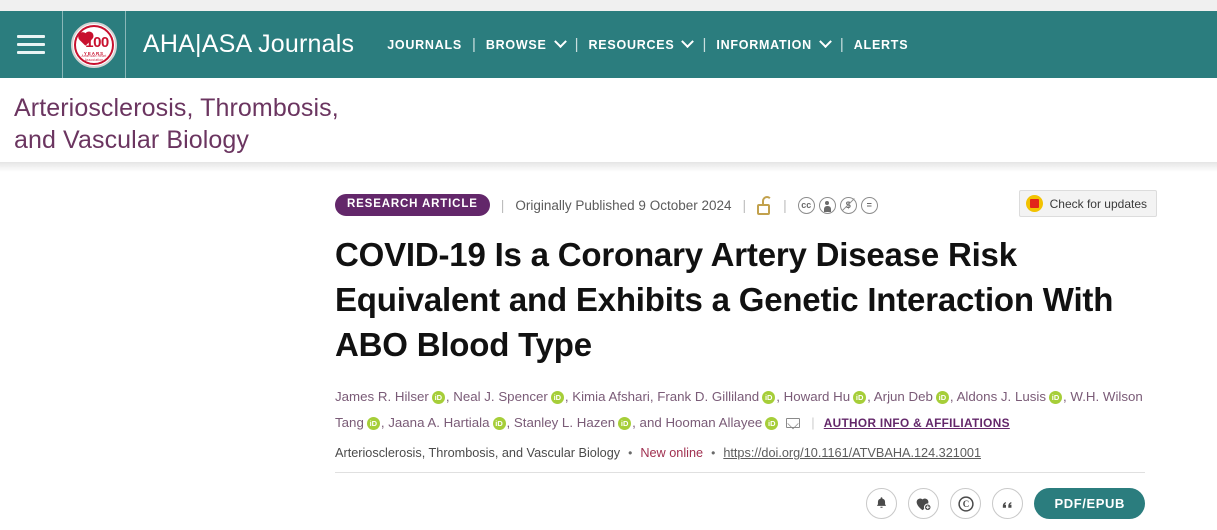 This screenshot has width=1217, height=530. I want to click on logo-sub-text: American Heart Association, so click(94, 57).